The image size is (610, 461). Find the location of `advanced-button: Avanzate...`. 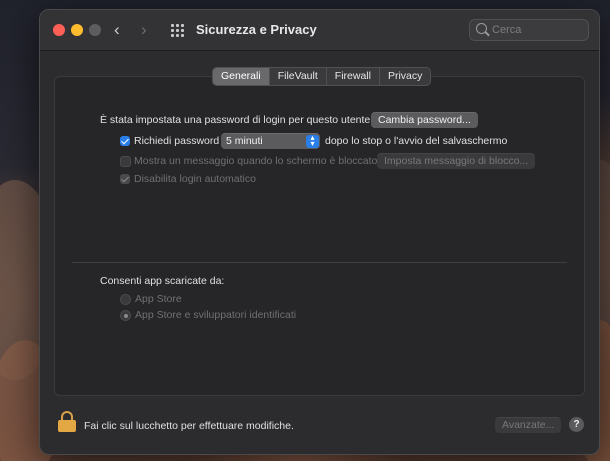

advanced-button: Avanzate... is located at coordinates (528, 425).